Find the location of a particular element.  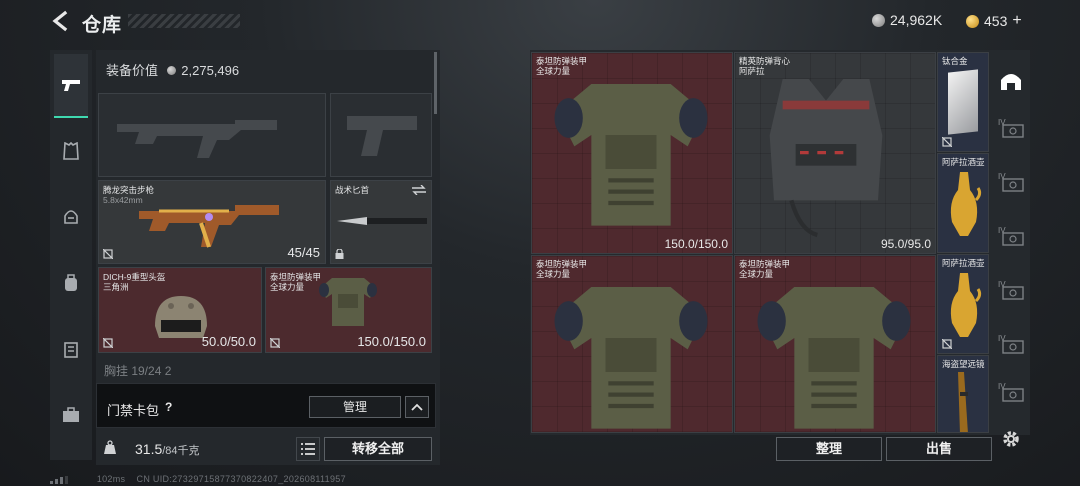

chest-rig-icon is located at coordinates (71, 350).